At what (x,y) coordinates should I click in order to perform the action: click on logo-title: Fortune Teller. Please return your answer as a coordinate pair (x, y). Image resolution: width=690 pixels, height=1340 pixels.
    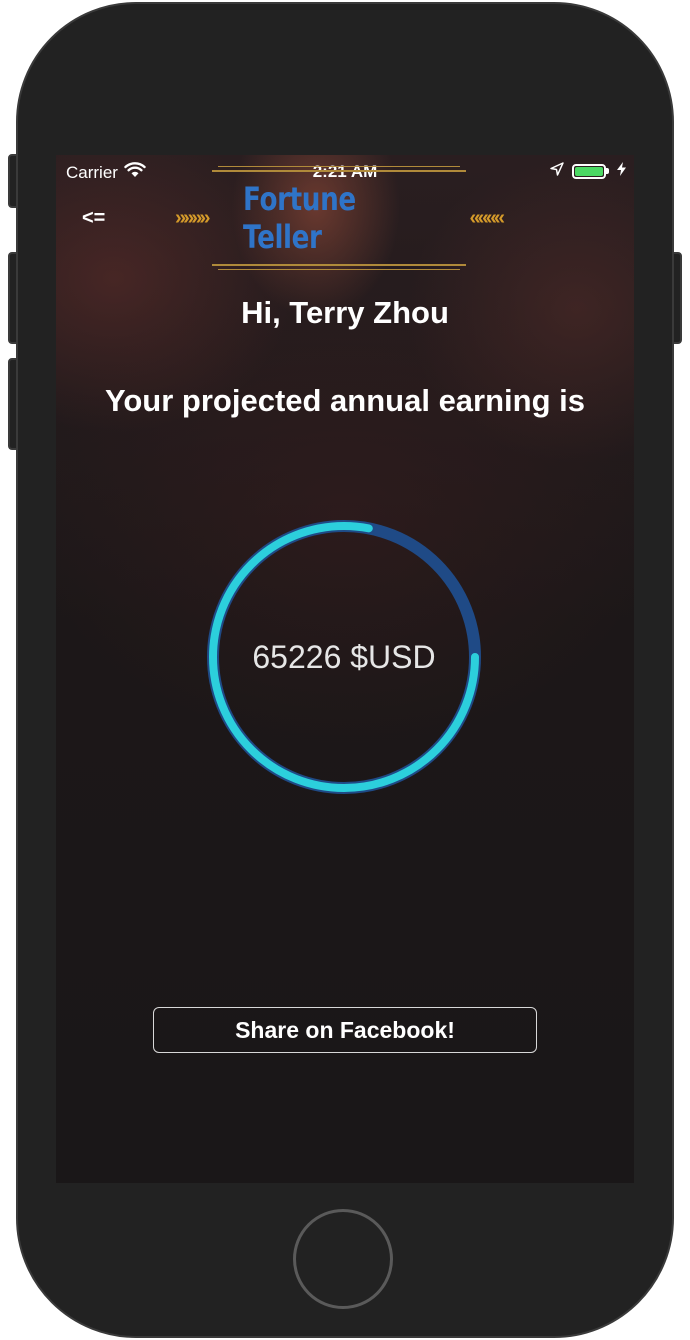
    Looking at the image, I should click on (299, 218).